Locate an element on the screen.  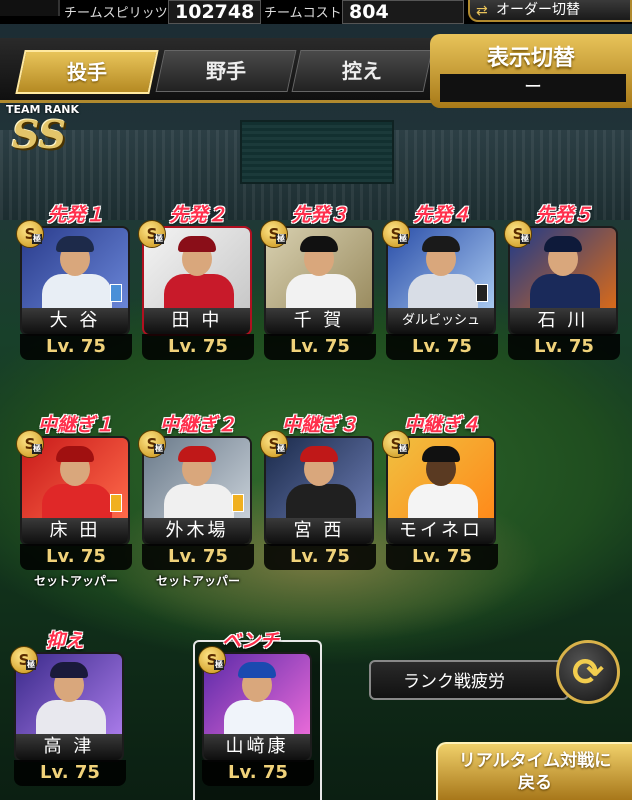
bench-slot: ベンチ S極 山﨑康 Lv. 75 is located at coordinates (256, 707).